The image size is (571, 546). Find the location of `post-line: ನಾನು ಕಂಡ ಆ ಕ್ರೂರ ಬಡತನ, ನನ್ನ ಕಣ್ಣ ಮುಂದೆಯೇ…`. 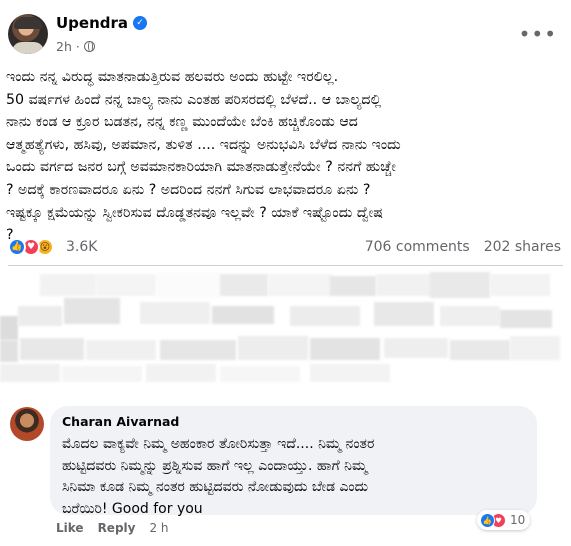

post-line: ನಾನು ಕಂಡ ಆ ಕ್ರೂರ ಬಡತನ, ನನ್ನ ಕಣ್ಣ ಮುಂದೆಯೇ… is located at coordinates (182, 122).